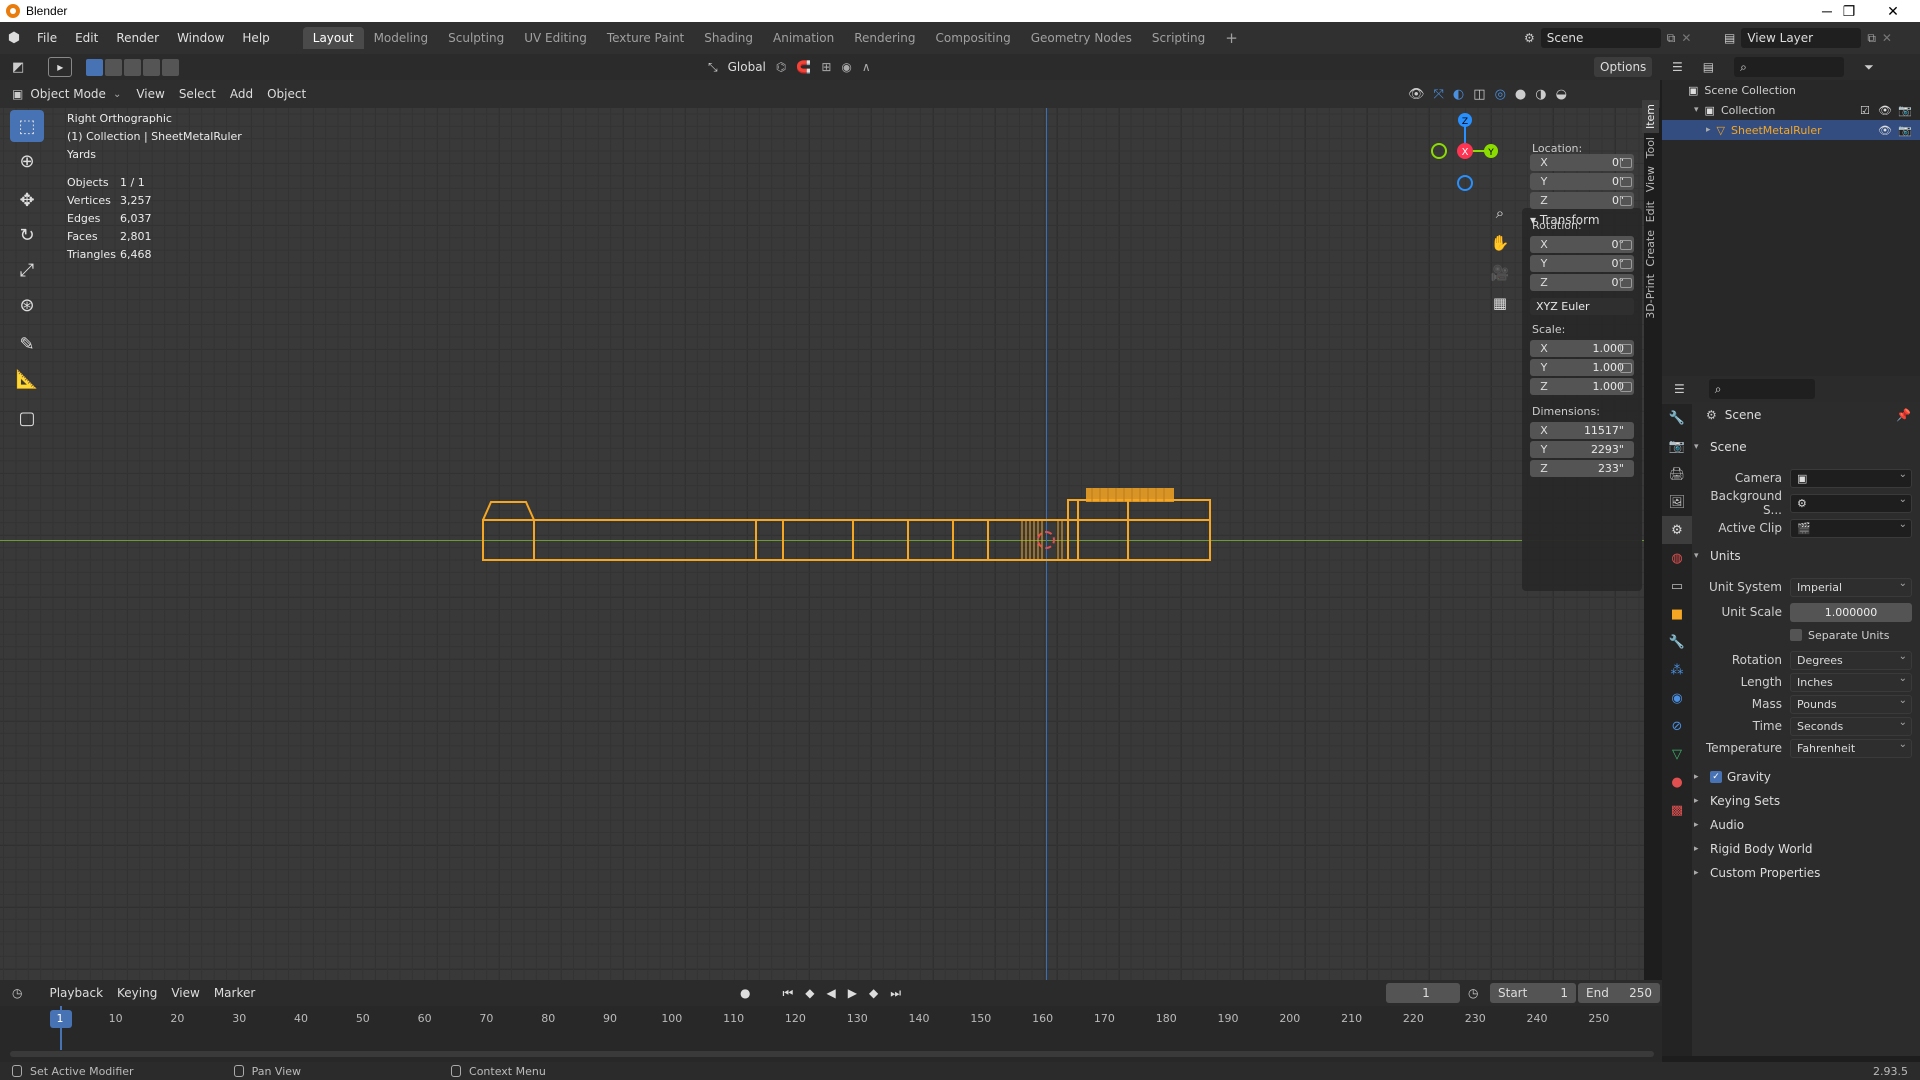 Image resolution: width=1920 pixels, height=1080 pixels. Describe the element at coordinates (1865, 110) in the screenshot. I see `exclude-checkbox-icon: ☑` at that location.